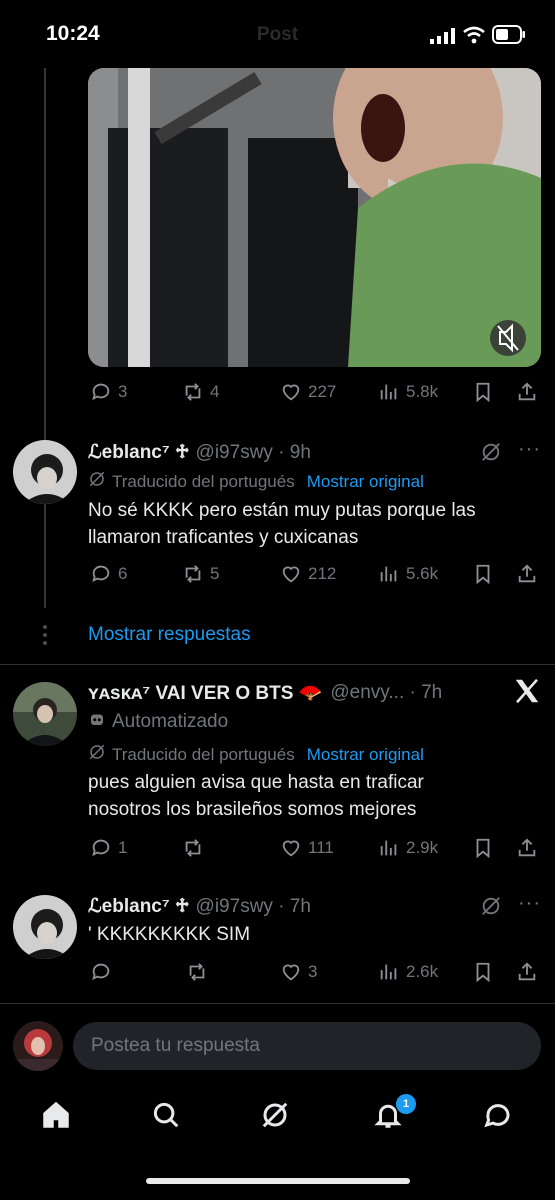 This screenshot has height=1200, width=555. Describe the element at coordinates (422, 847) in the screenshot. I see `views-count: 2.9k` at that location.